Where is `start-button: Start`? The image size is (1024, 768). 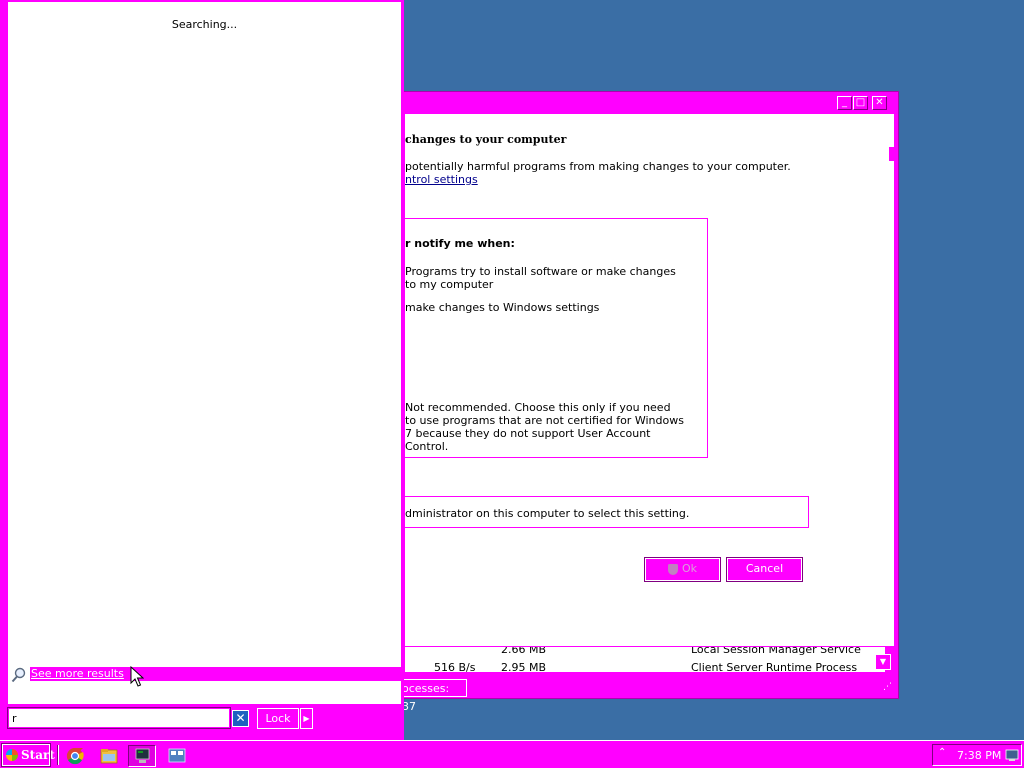
start-button: Start is located at coordinates (28, 755).